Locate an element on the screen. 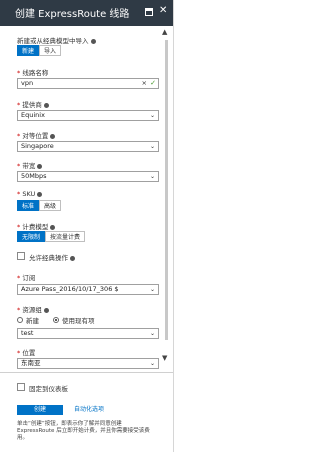  footer-divider is located at coordinates (86, 372).